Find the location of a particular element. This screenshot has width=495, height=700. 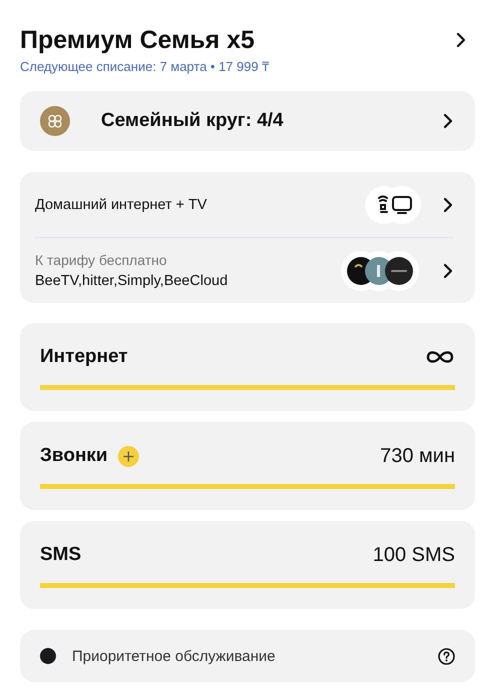

service-row: Домашний интернет + TV is located at coordinates (244, 204).